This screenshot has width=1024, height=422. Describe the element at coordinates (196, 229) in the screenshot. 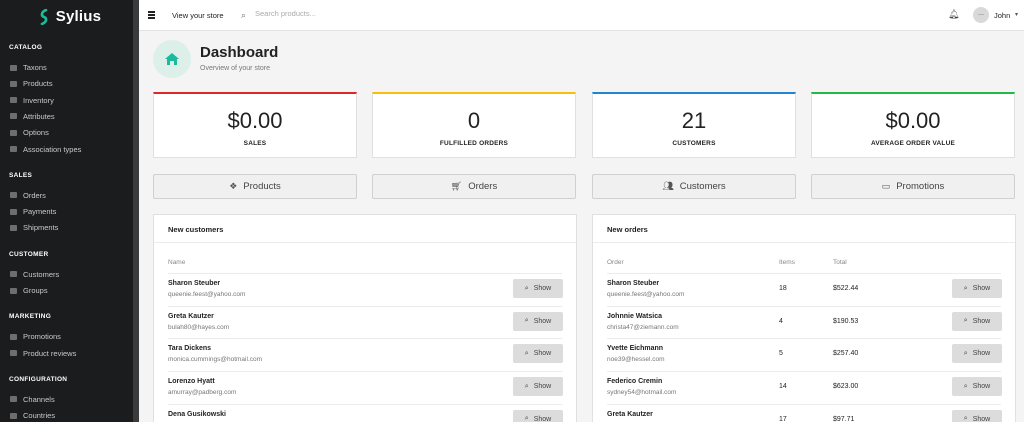

I see `panel-title: New customers` at that location.